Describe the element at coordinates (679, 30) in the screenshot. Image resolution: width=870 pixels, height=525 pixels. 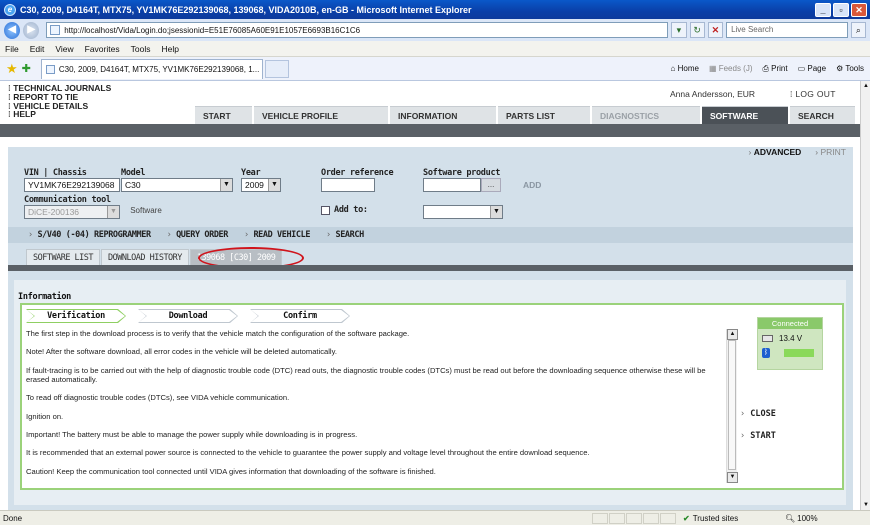
I see `address-dropdown-button: ▾` at that location.